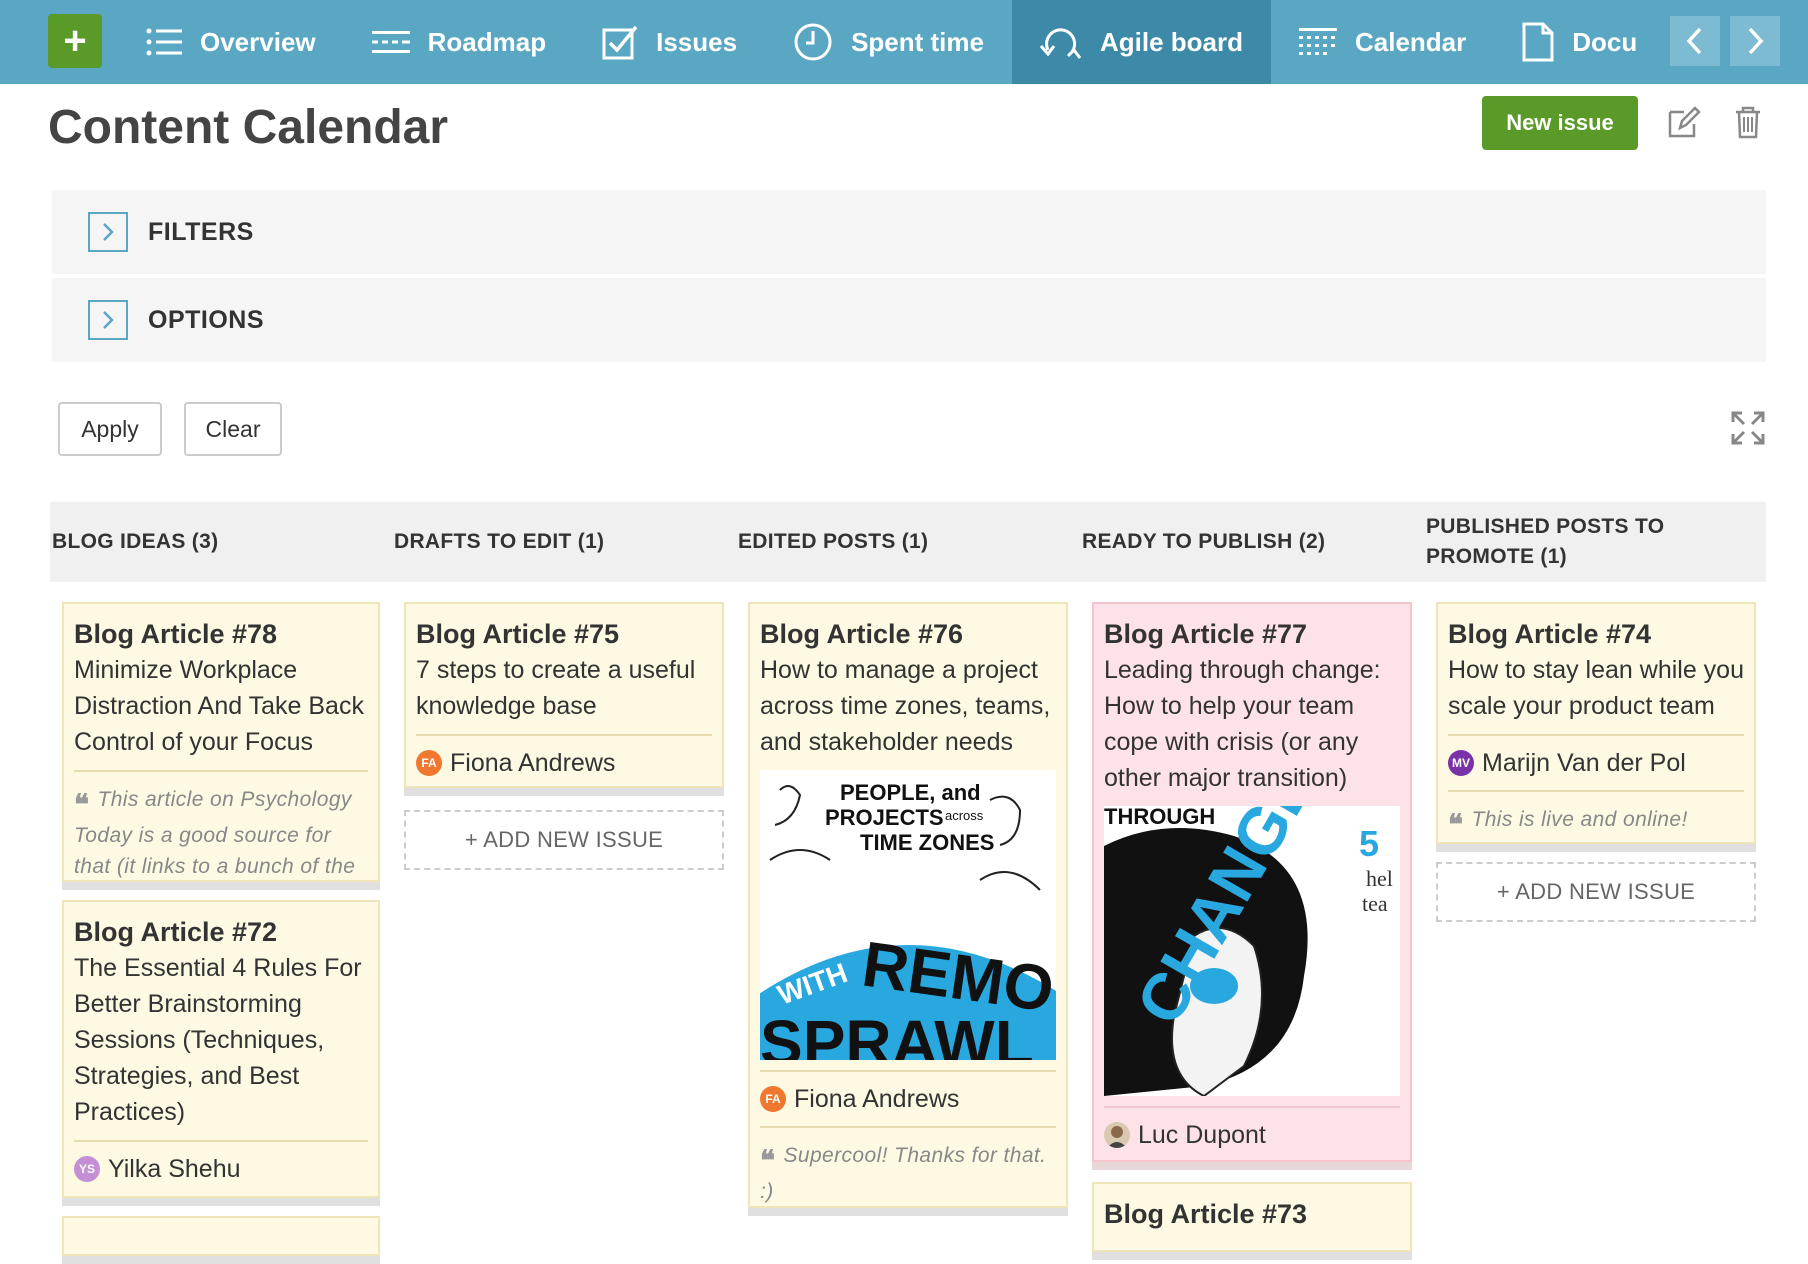  I want to click on card-assignee: MV Marijn Van der Pol, so click(1596, 763).